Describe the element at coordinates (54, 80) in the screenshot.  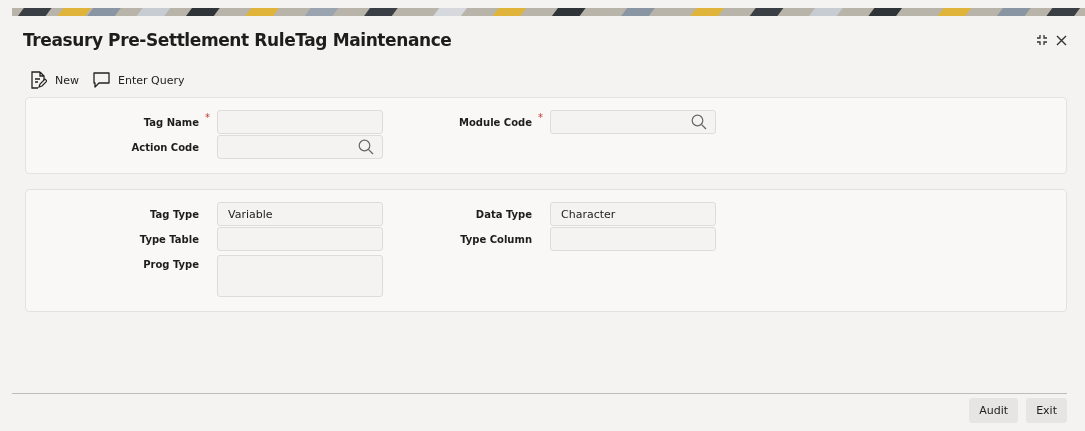
I see `new-button: New` at that location.